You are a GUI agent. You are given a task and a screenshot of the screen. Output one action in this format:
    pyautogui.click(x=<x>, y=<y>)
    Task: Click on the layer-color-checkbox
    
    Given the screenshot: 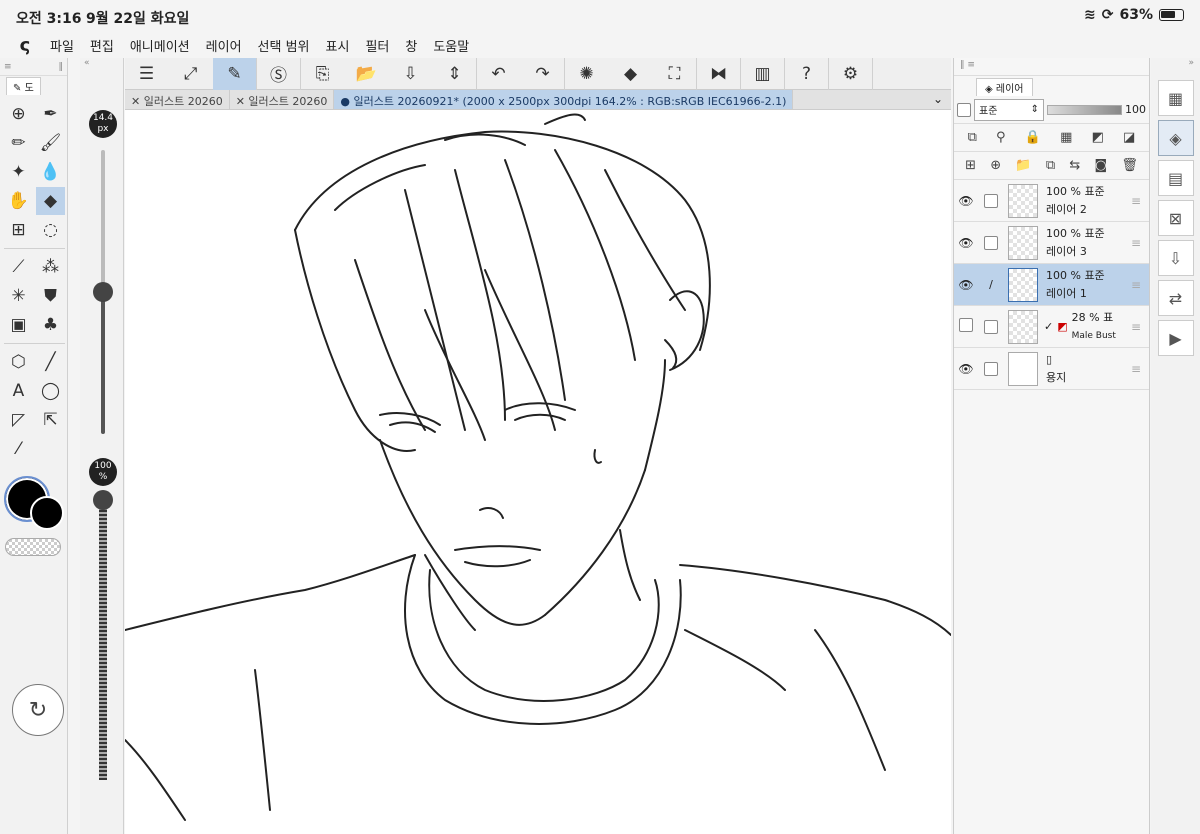 What is the action you would take?
    pyautogui.click(x=964, y=109)
    